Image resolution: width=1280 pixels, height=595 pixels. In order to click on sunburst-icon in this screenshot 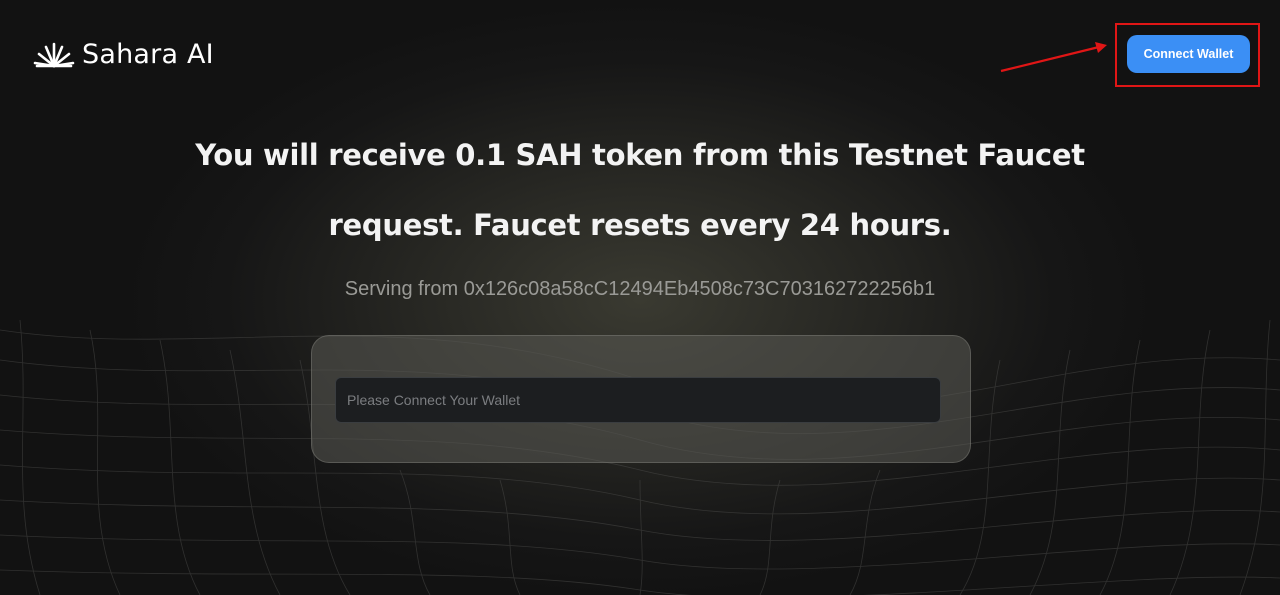, I will do `click(54, 55)`.